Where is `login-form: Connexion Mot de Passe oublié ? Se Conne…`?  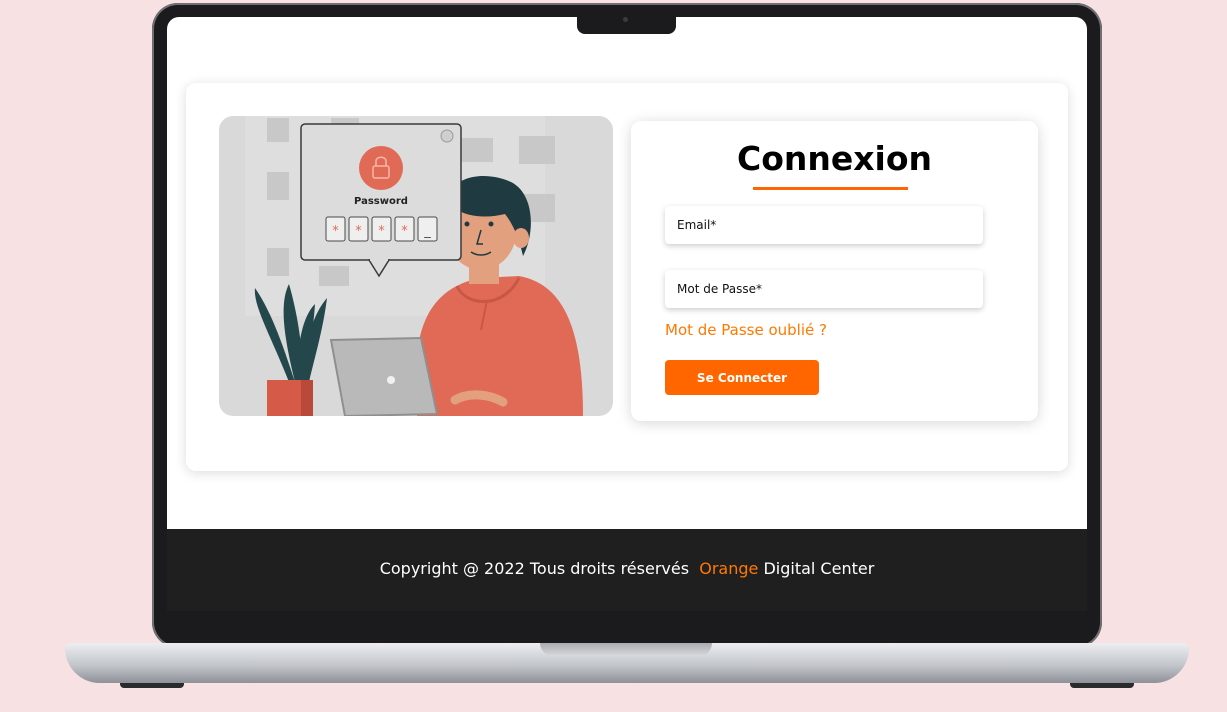
login-form: Connexion Mot de Passe oublié ? Se Conne… is located at coordinates (834, 271).